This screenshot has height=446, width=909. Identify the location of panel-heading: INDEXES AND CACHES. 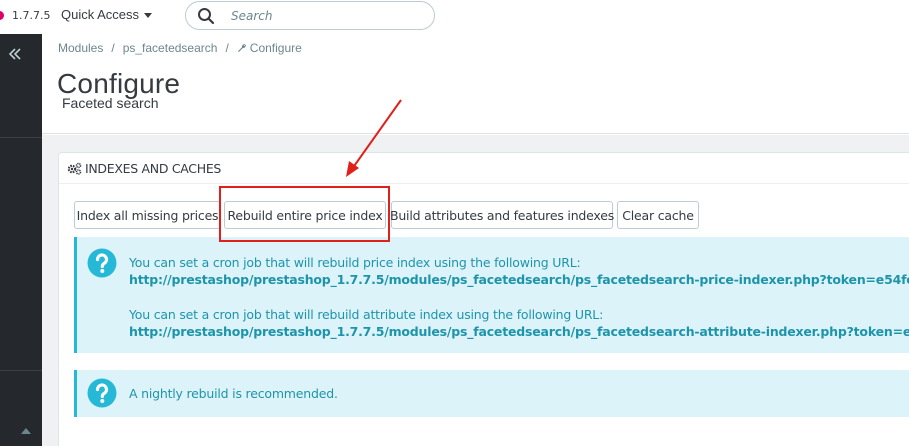
(484, 168).